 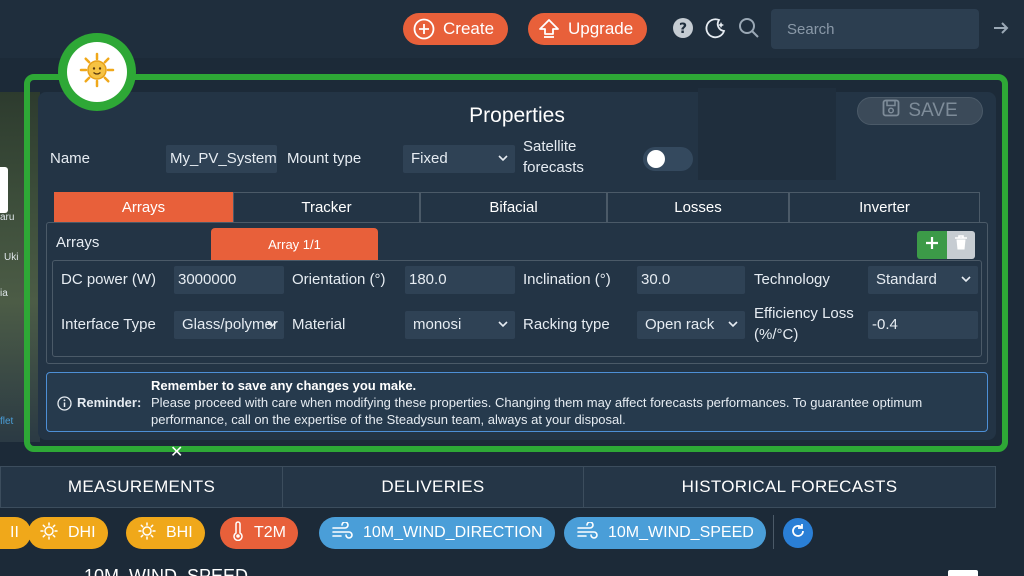 What do you see at coordinates (433, 487) in the screenshot?
I see `tab-deliveries: DELIVERIES` at bounding box center [433, 487].